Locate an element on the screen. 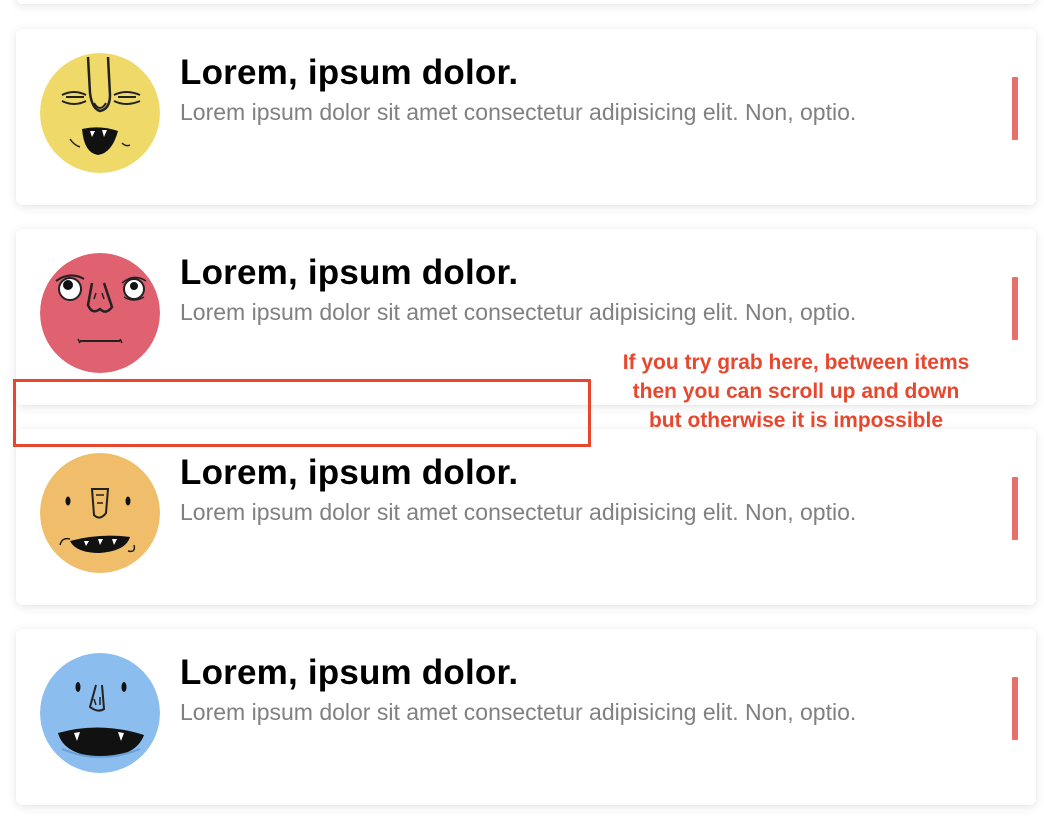 This screenshot has width=1044, height=816. blue-monster-face-icon is located at coordinates (100, 713).